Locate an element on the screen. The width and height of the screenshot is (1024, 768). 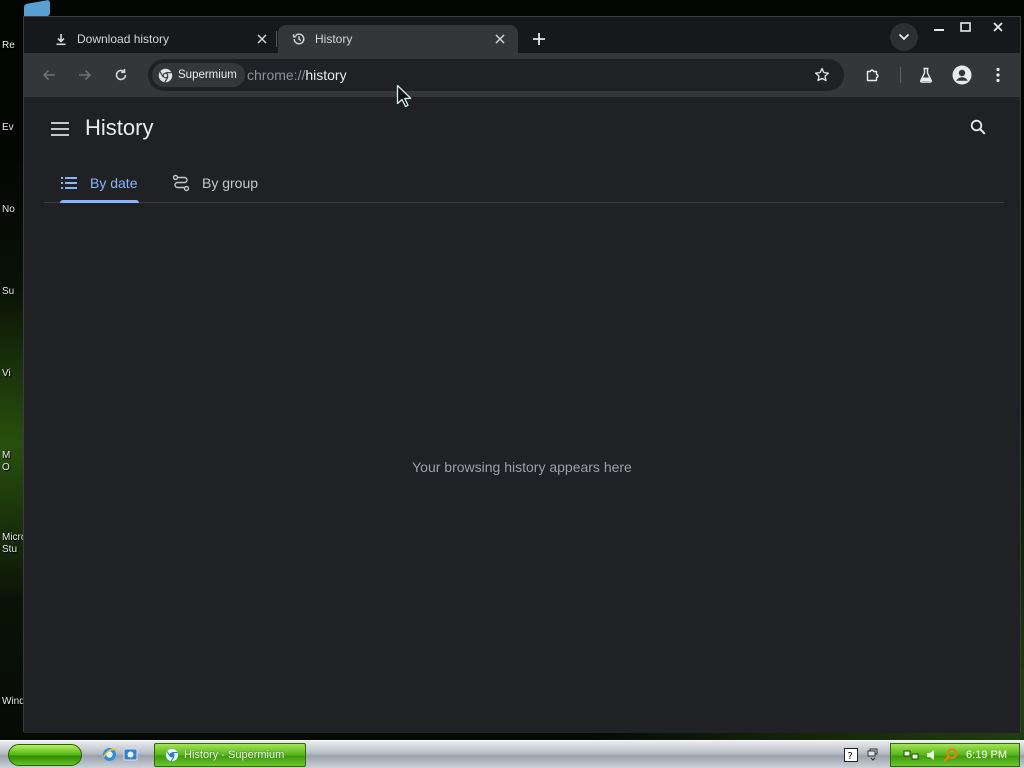
extensions-button is located at coordinates (873, 75).